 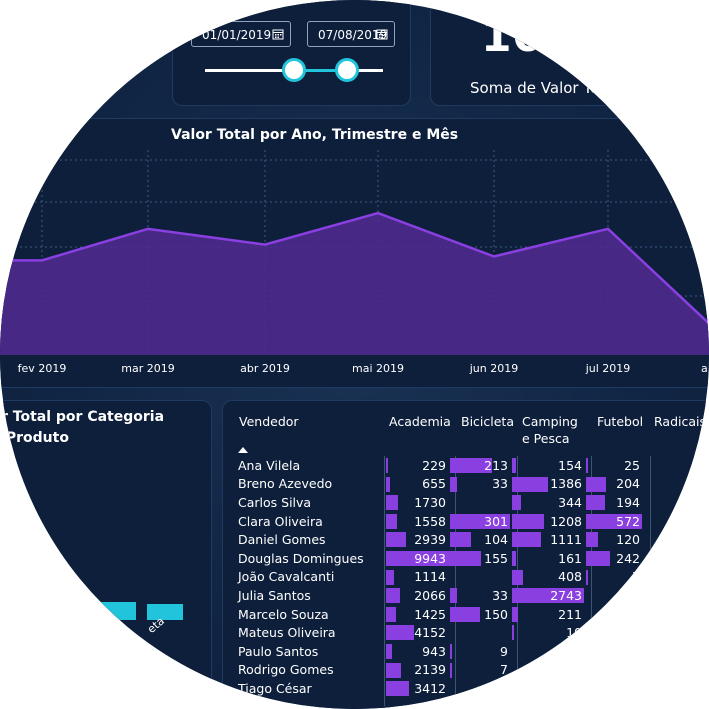 I want to click on table-row: Marcelo Souza 1425 150 211, so click(x=469, y=614).